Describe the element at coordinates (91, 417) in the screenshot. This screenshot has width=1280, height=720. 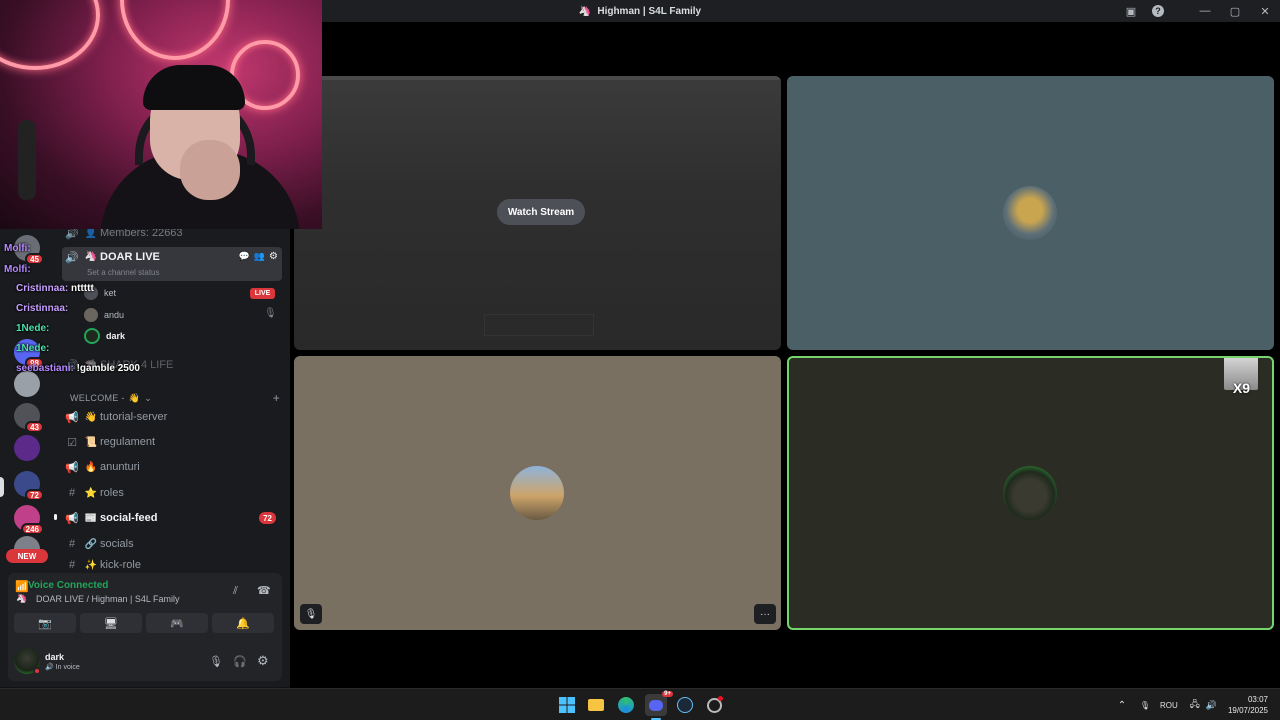
I see `channel-emoji-icon: 👋` at that location.